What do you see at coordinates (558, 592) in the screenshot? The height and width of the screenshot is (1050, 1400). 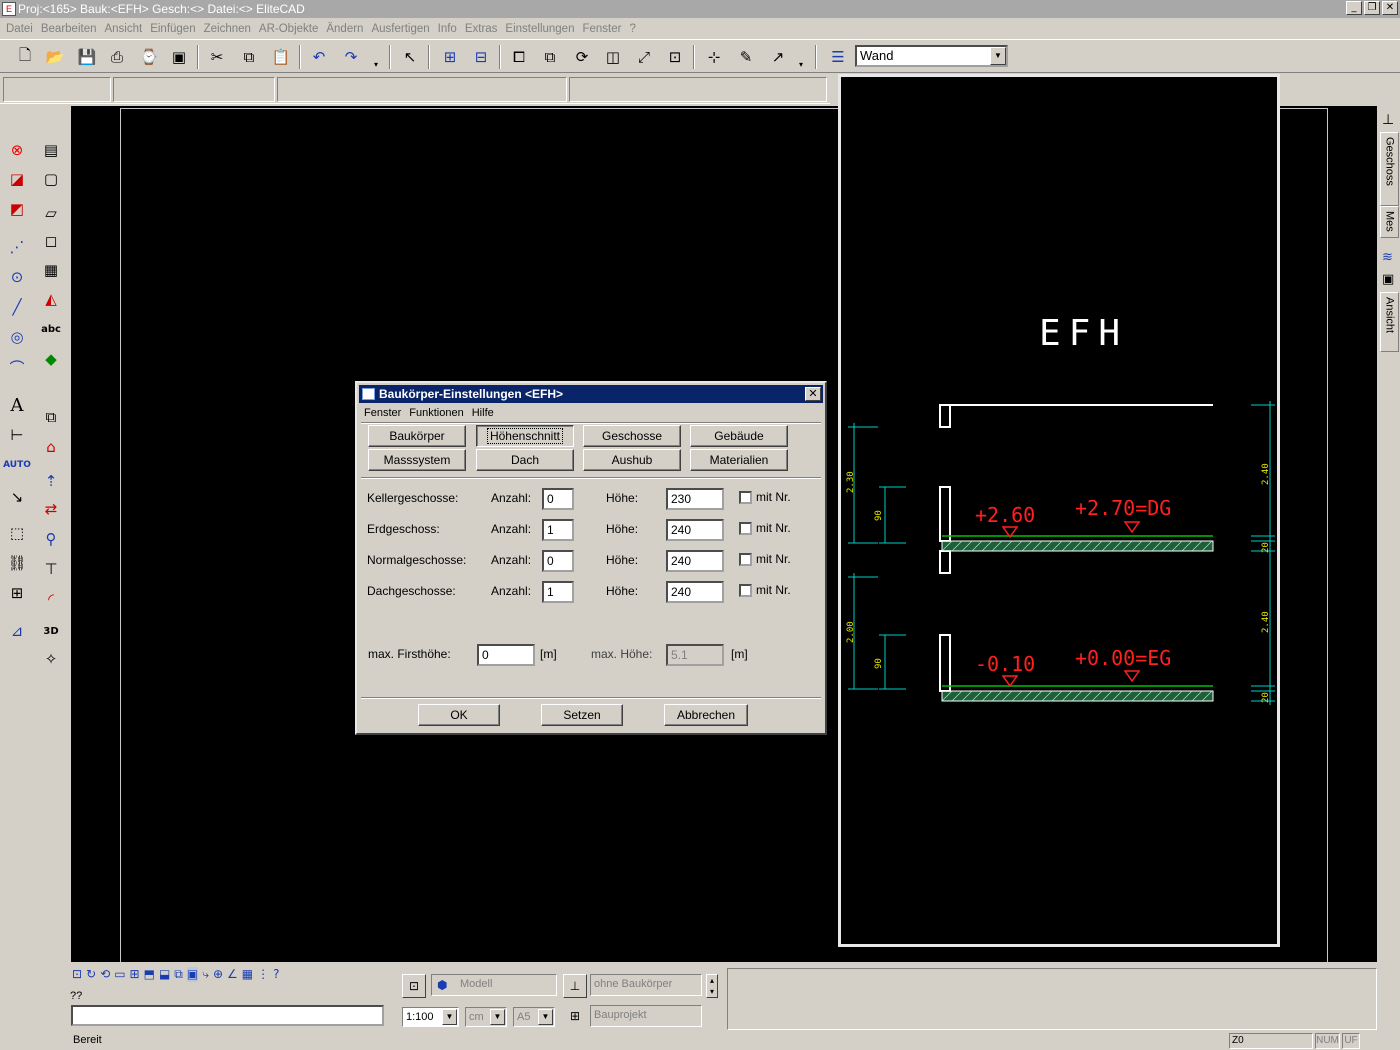 I see `dachgeschosse-count-input: 1` at bounding box center [558, 592].